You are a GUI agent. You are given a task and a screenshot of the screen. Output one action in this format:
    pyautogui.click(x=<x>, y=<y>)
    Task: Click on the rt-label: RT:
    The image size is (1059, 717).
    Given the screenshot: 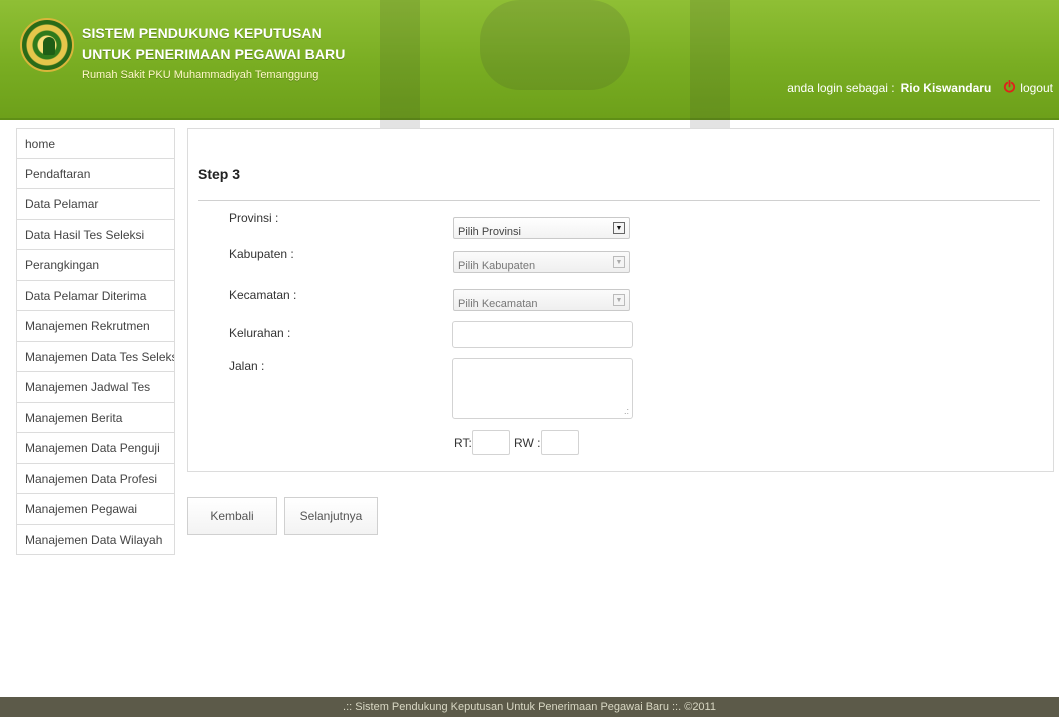 What is the action you would take?
    pyautogui.click(x=463, y=443)
    